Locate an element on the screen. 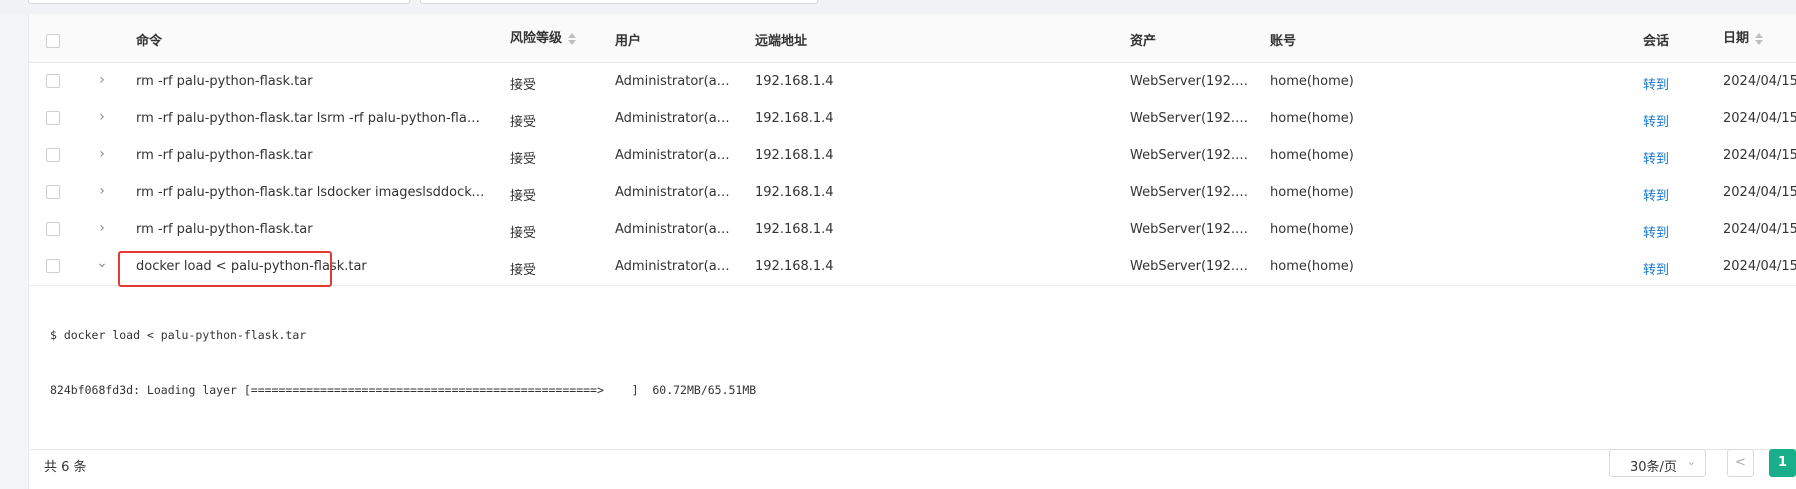 The image size is (1796, 489). header-user: 用户 is located at coordinates (628, 41).